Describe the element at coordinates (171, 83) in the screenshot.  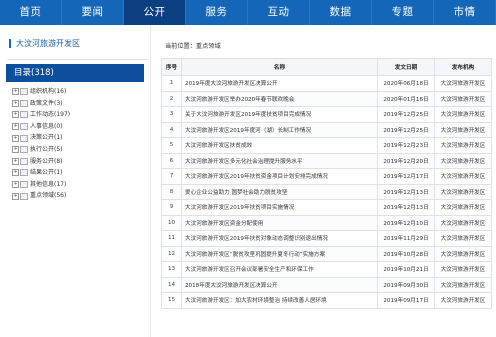
I see `cell-num: 1` at that location.